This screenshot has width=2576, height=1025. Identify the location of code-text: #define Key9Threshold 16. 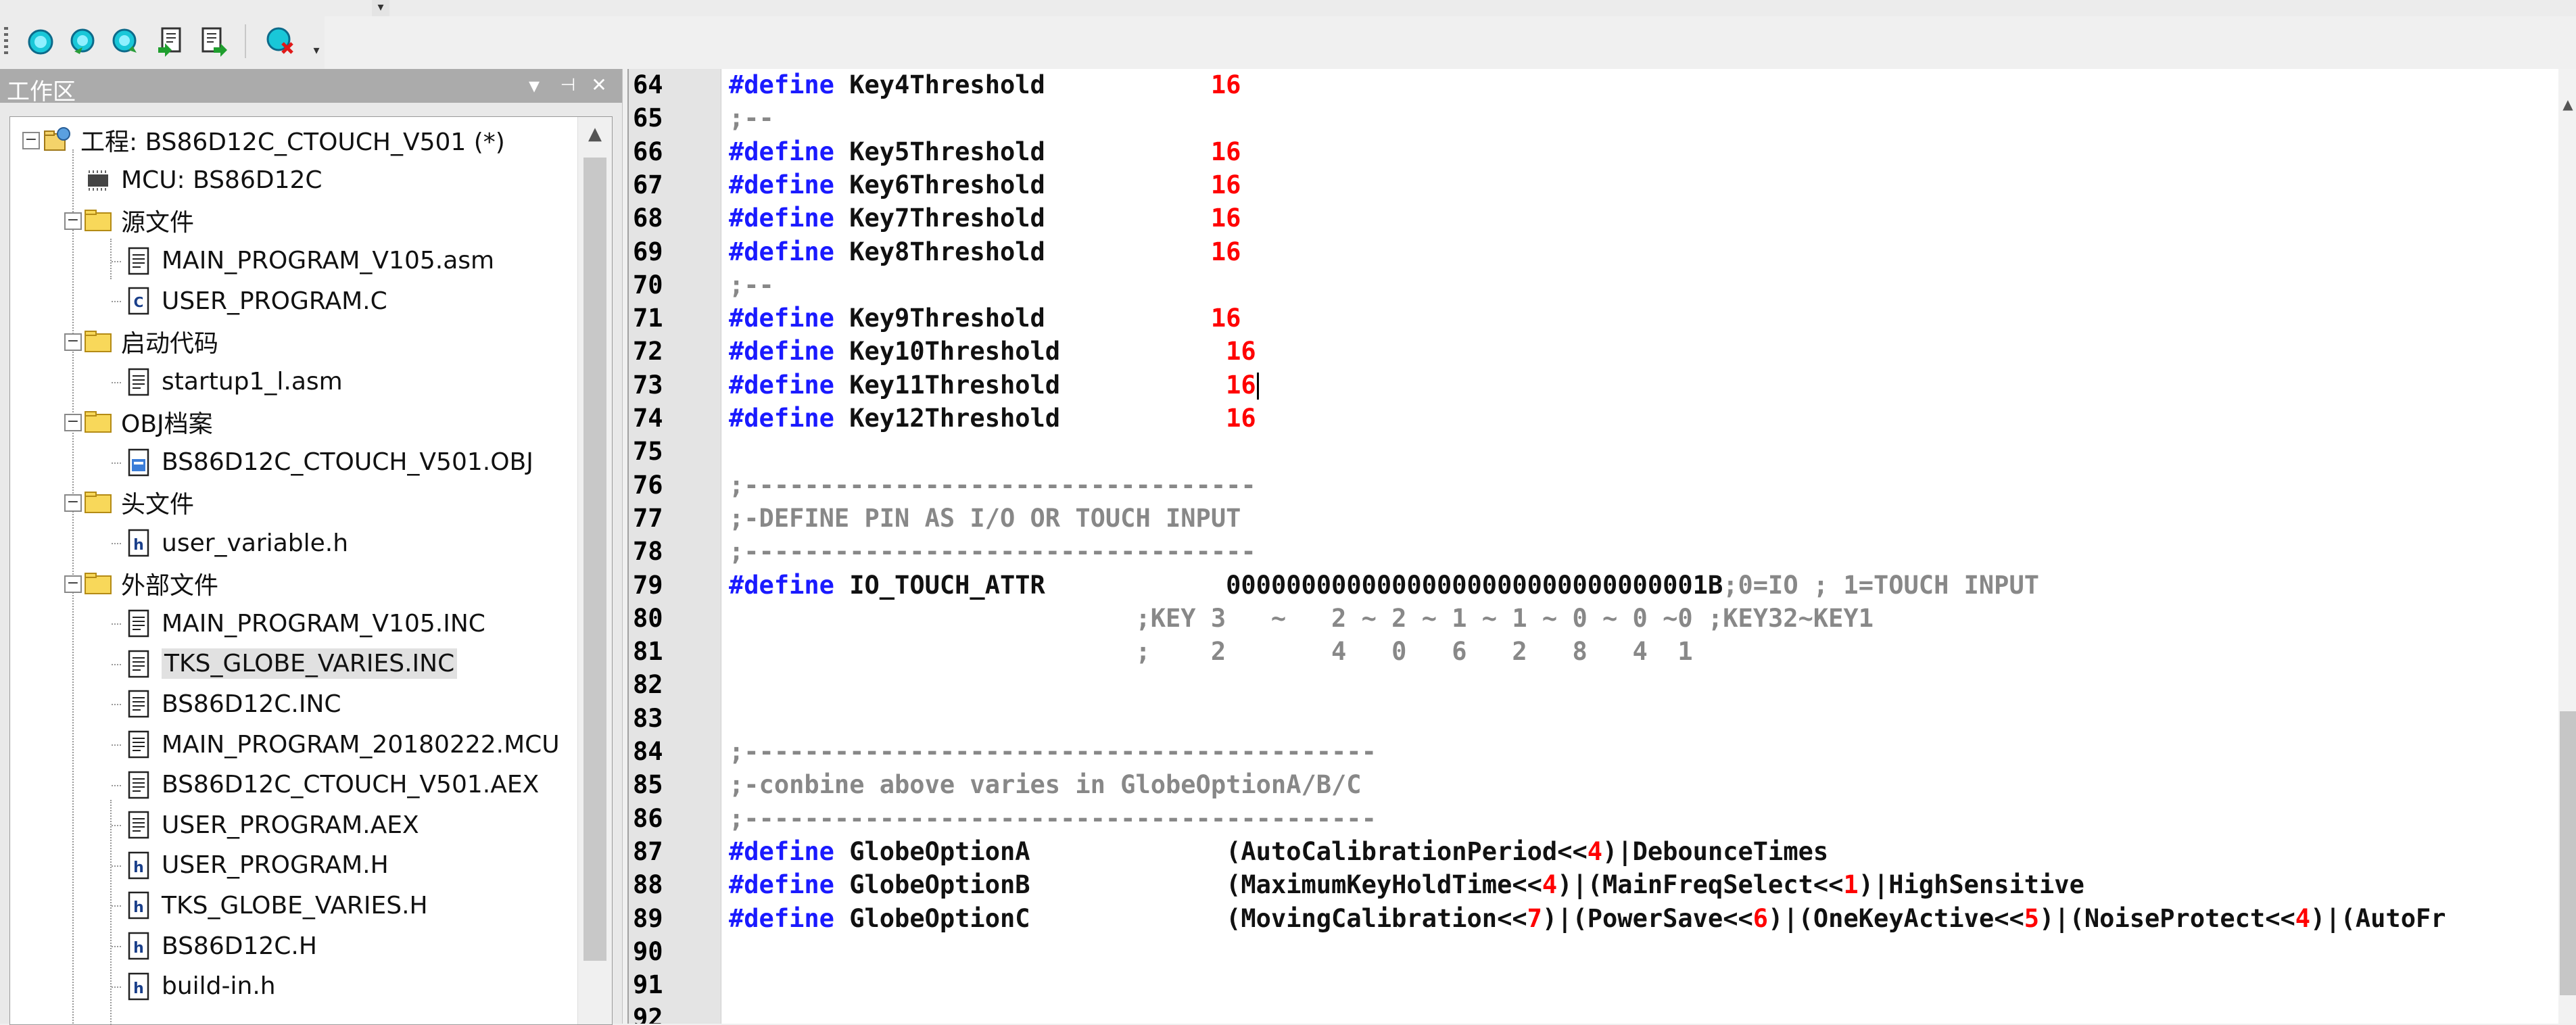
(985, 318).